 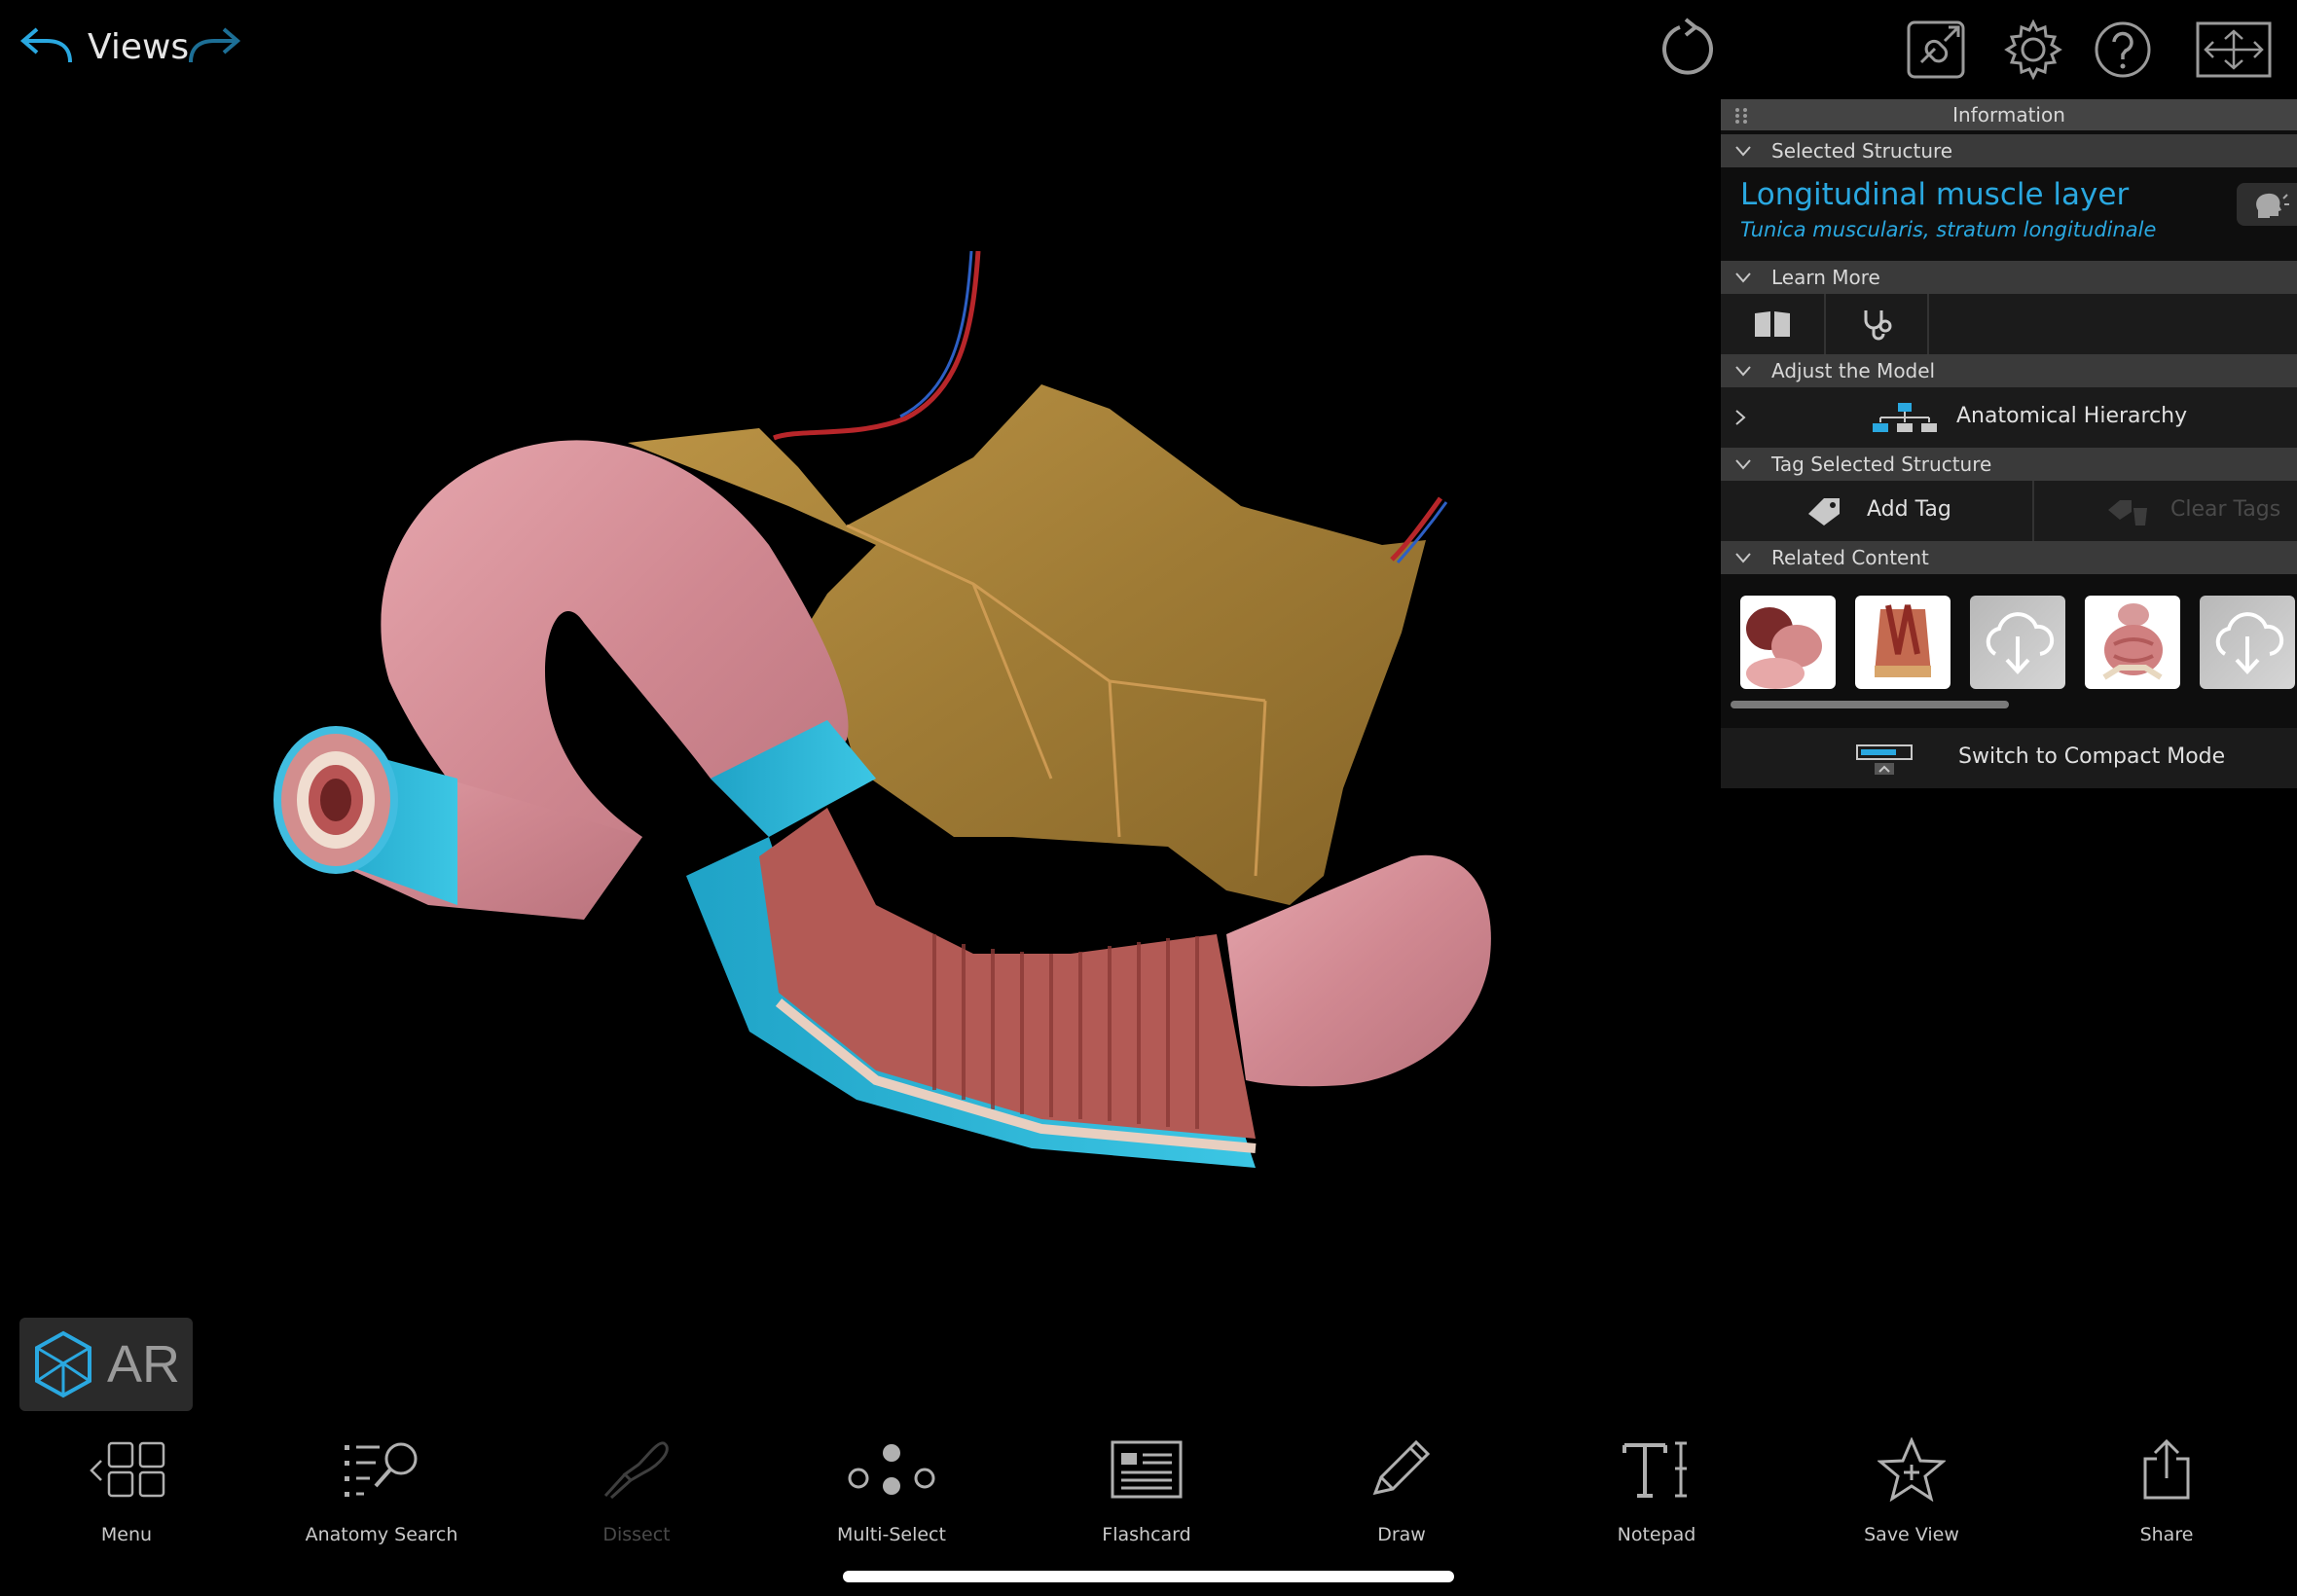 I want to click on settings-button, so click(x=2033, y=49).